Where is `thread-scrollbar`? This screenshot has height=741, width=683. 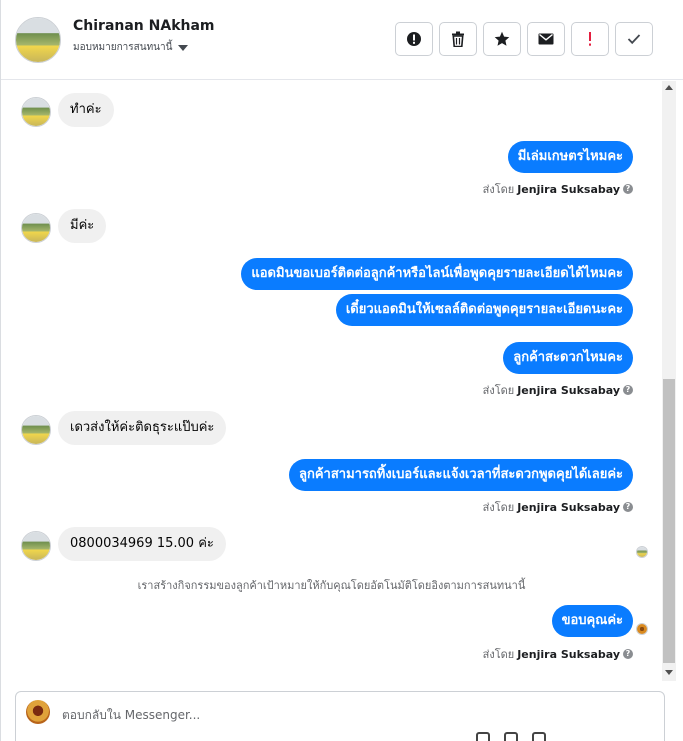 thread-scrollbar is located at coordinates (669, 381).